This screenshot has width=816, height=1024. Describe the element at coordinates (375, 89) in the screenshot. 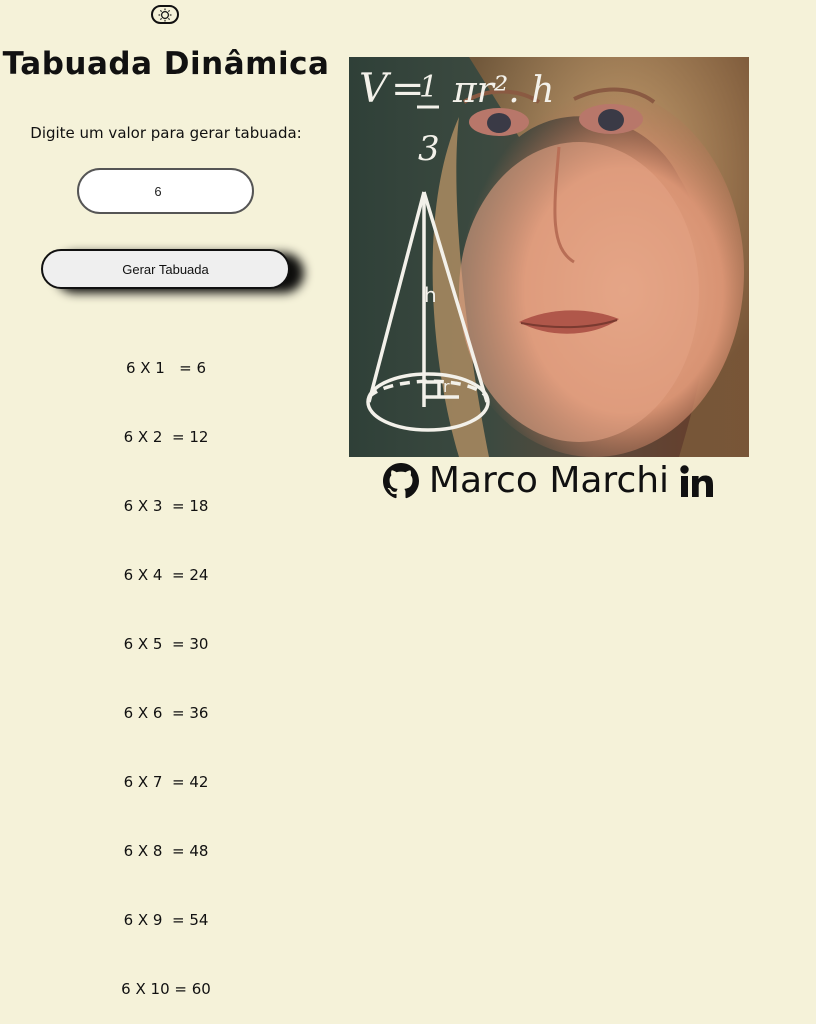

I see `formula-v: V` at that location.